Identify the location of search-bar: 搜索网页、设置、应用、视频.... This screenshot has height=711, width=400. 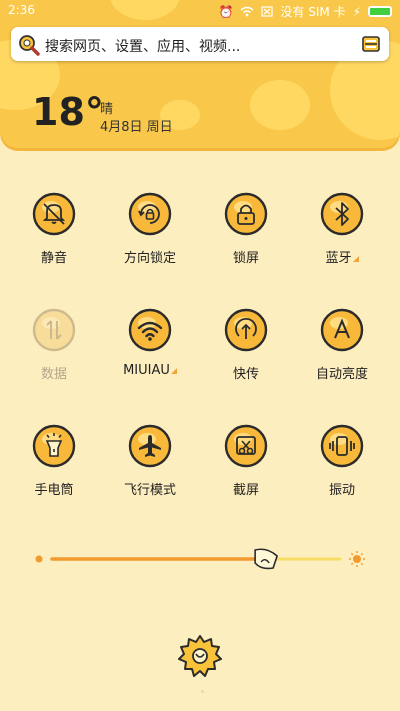
(200, 44).